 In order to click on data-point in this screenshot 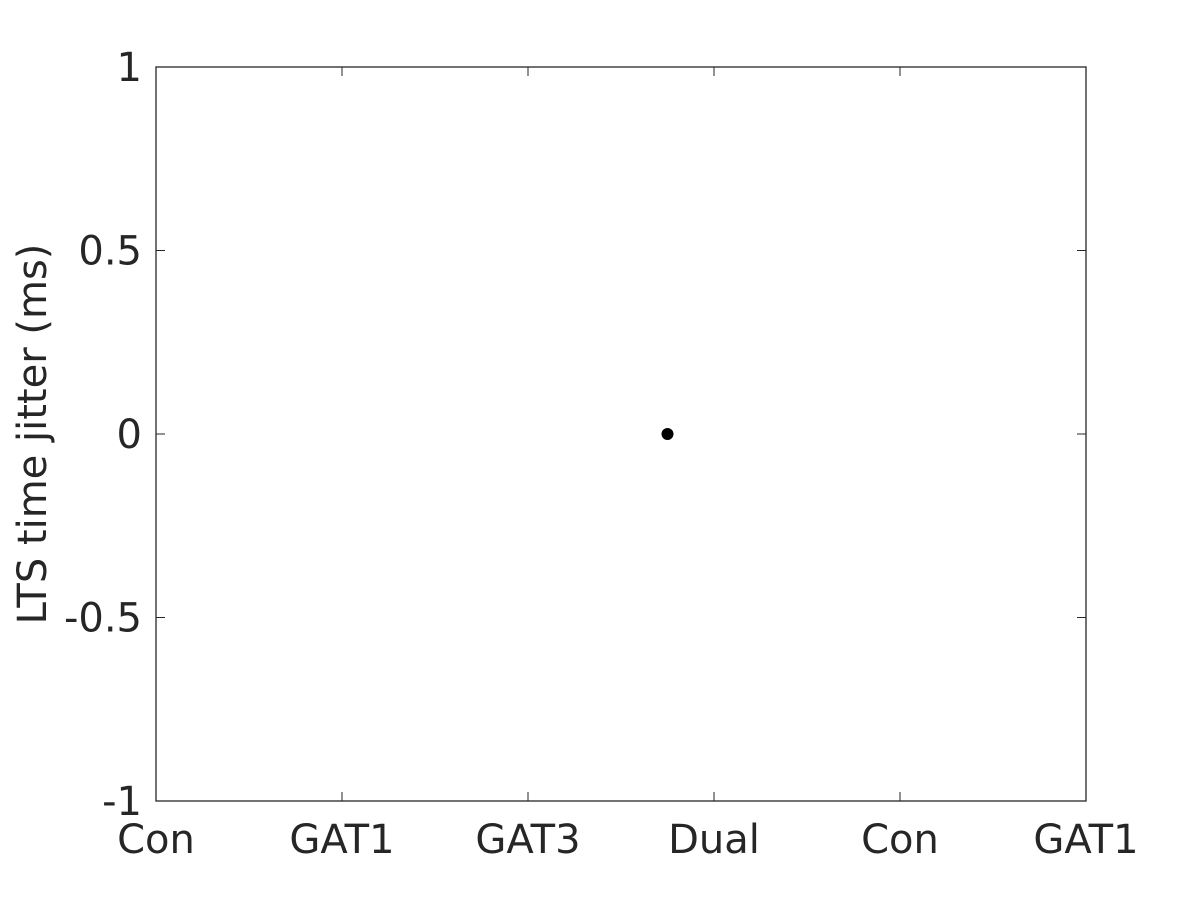, I will do `click(667, 434)`.